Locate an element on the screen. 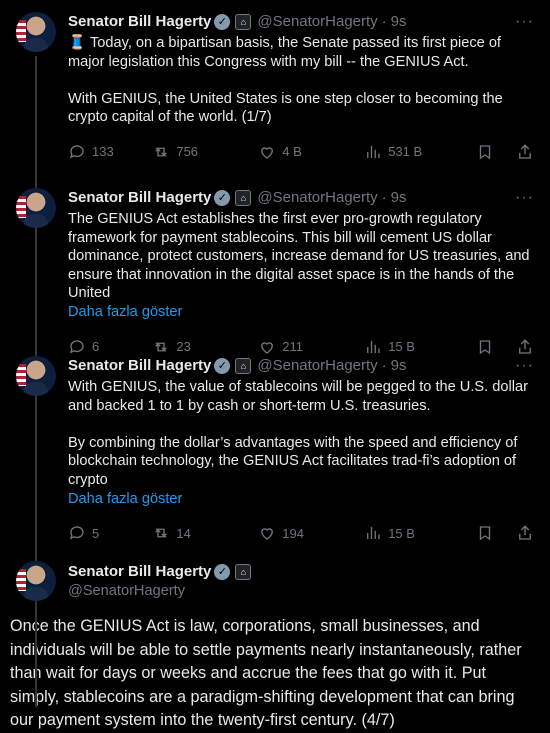  reply-count: 133 is located at coordinates (103, 152).